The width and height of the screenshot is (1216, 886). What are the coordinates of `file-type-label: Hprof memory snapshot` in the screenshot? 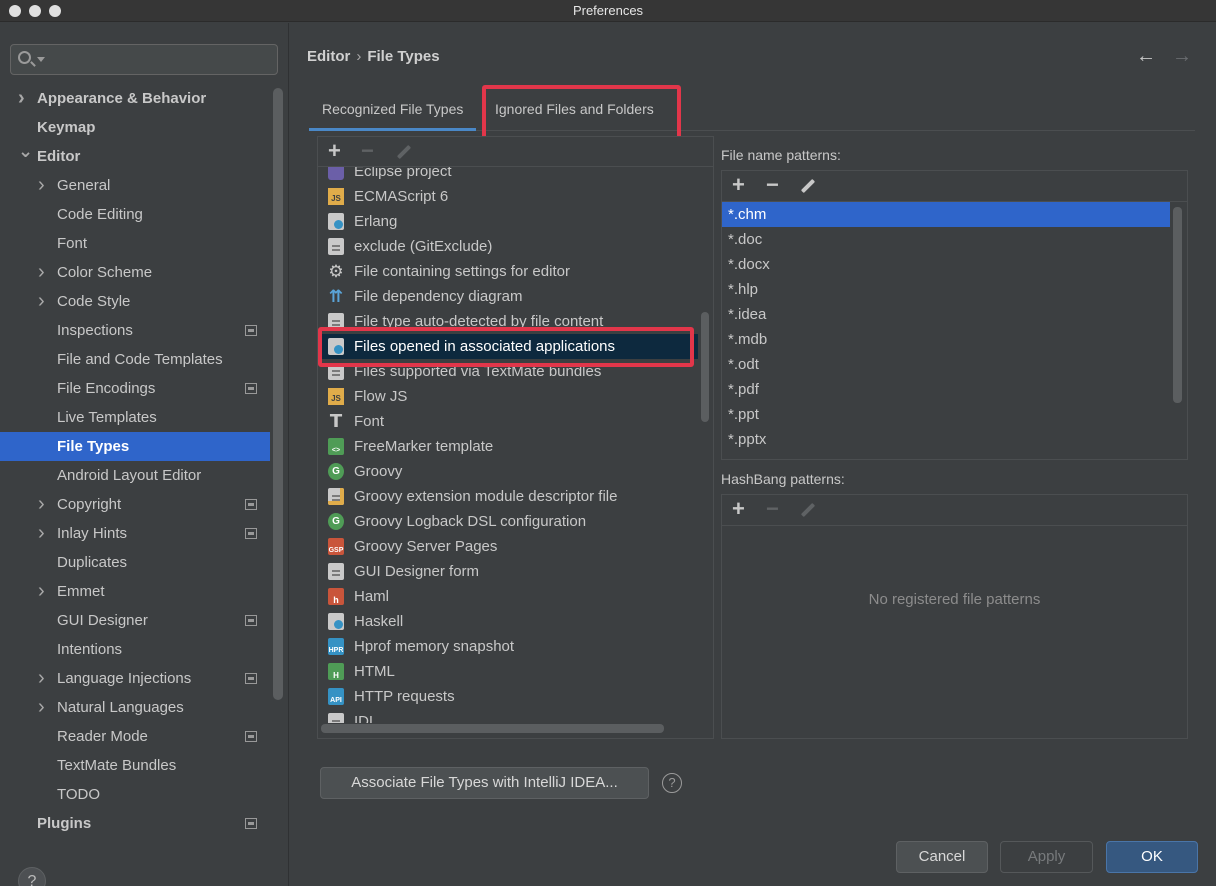 It's located at (434, 646).